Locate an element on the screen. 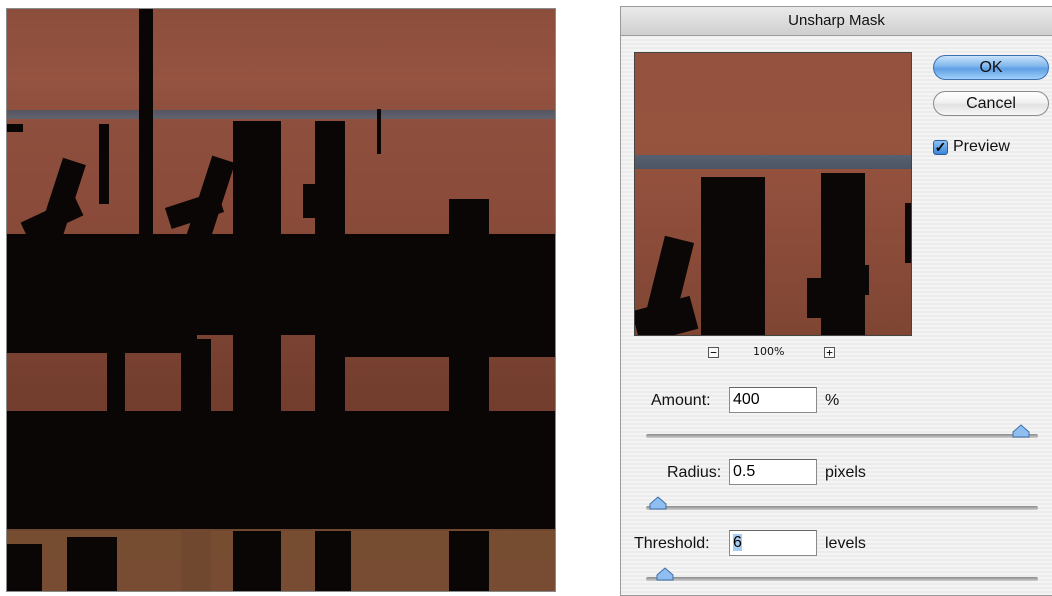  ok-button: OK is located at coordinates (991, 67).